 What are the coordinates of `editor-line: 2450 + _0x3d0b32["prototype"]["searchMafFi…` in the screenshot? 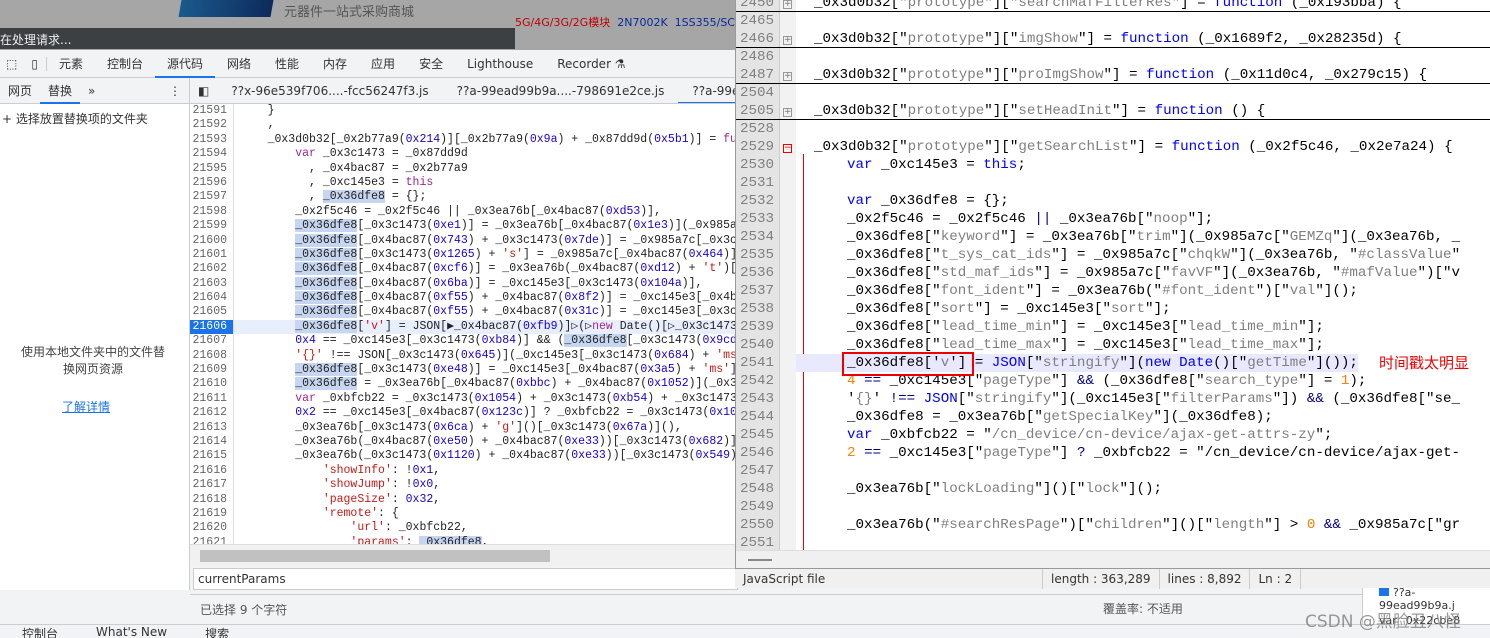 It's located at (1113, 6).